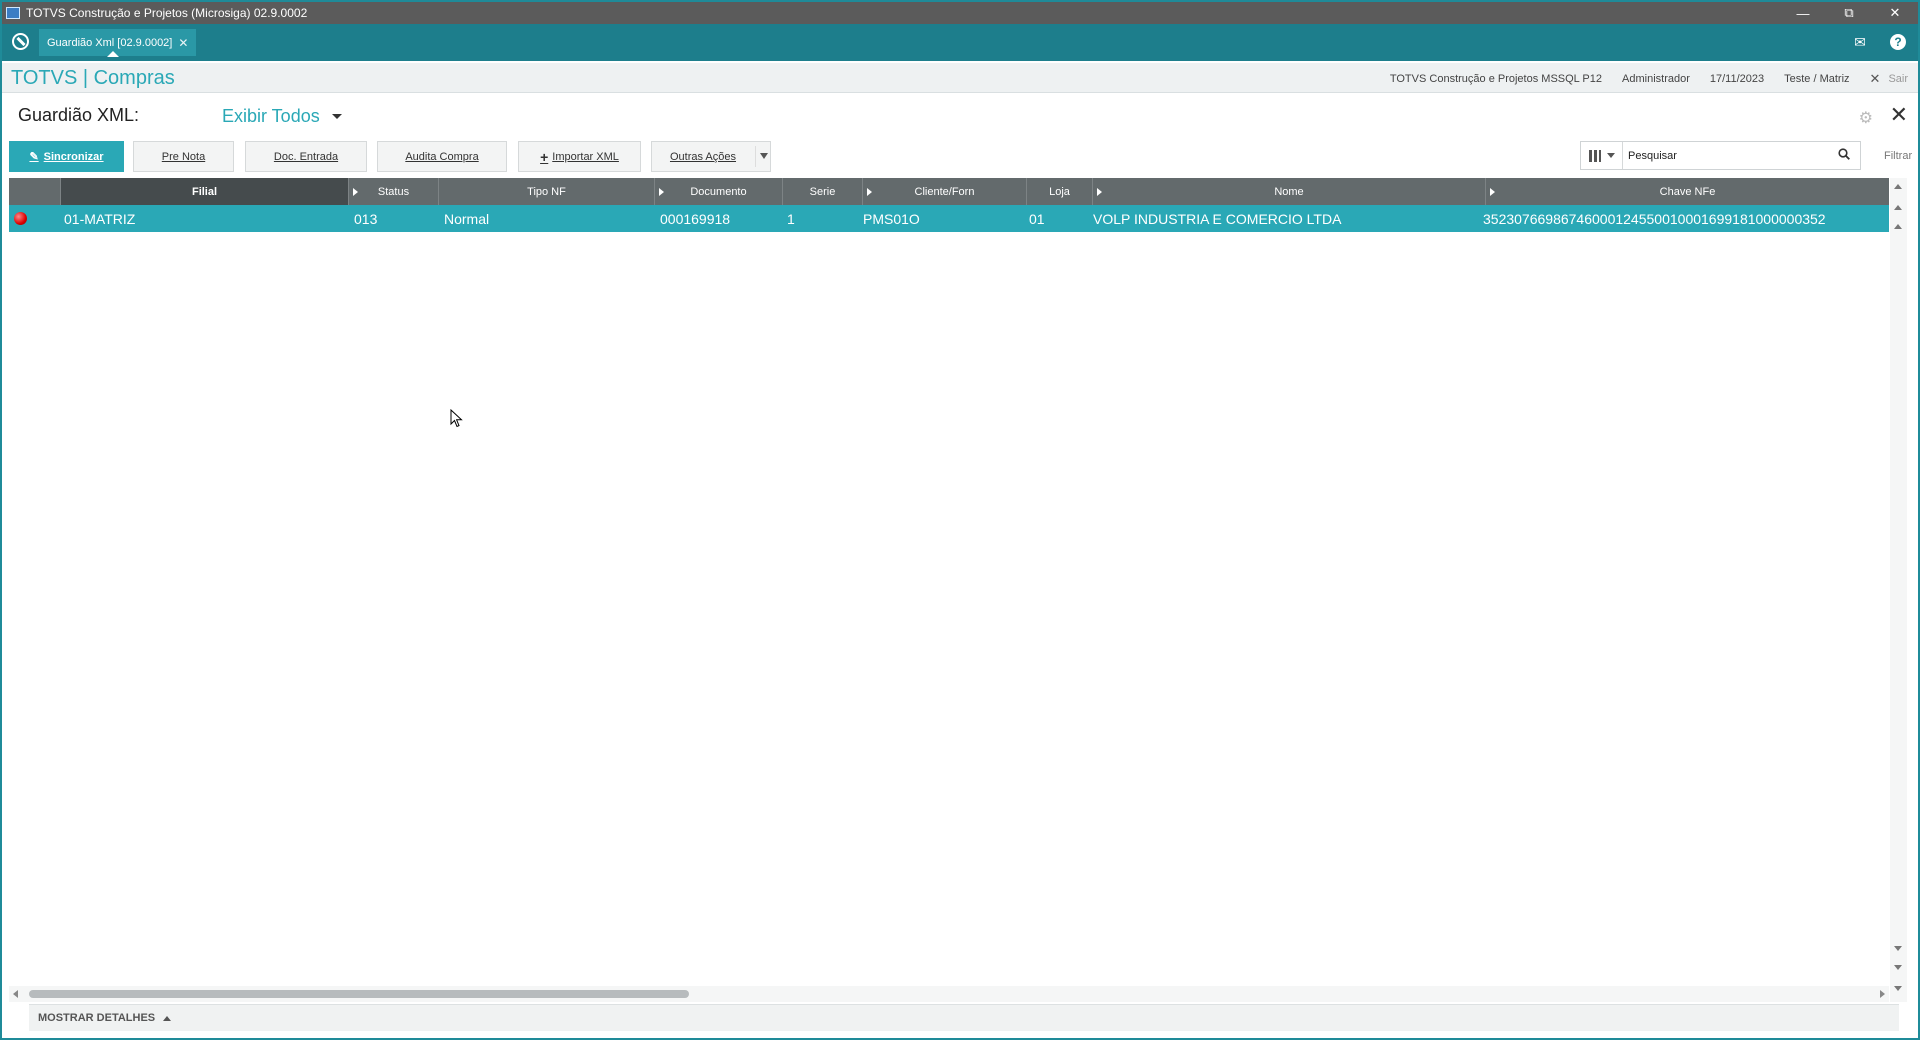 The image size is (1920, 1040). What do you see at coordinates (35, 191) in the screenshot?
I see `header-status-icon-col` at bounding box center [35, 191].